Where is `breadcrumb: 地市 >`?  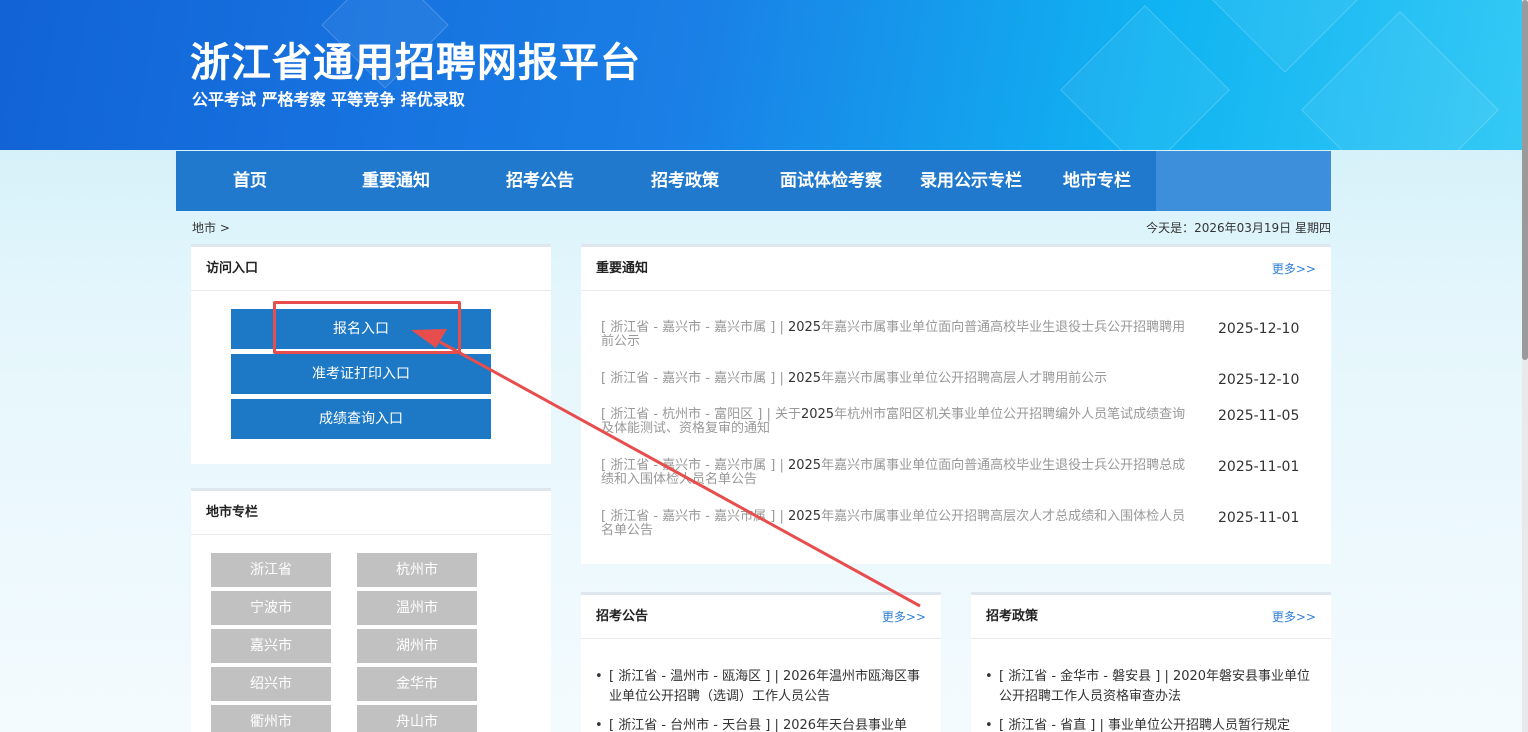
breadcrumb: 地市 > is located at coordinates (211, 228).